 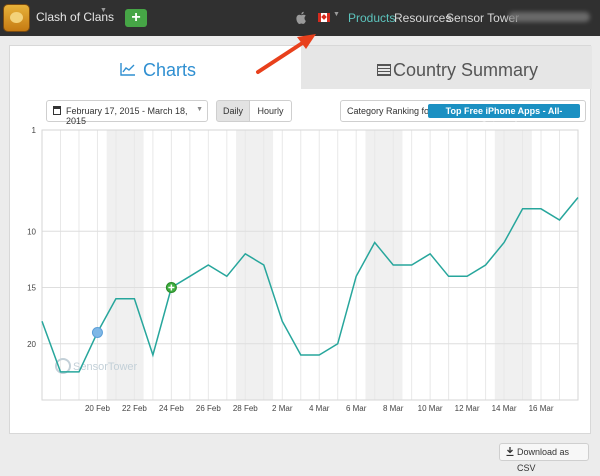 I want to click on y-tick-label: 15, so click(x=31, y=288).